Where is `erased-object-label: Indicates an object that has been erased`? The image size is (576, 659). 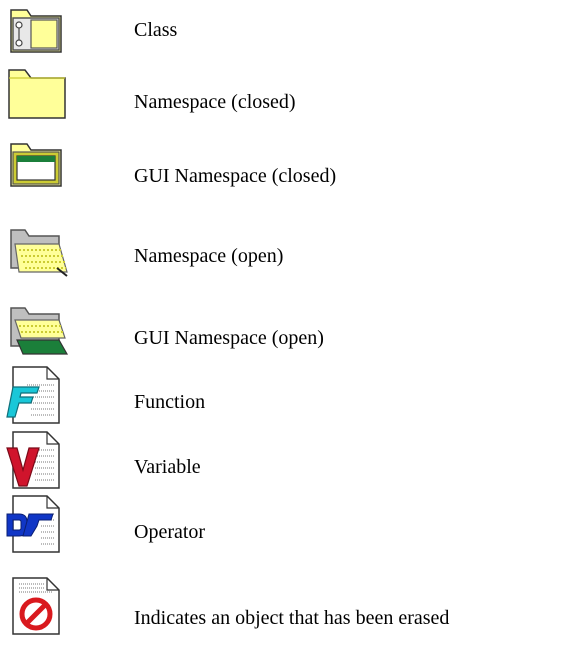 erased-object-label: Indicates an object that has been erased is located at coordinates (292, 618).